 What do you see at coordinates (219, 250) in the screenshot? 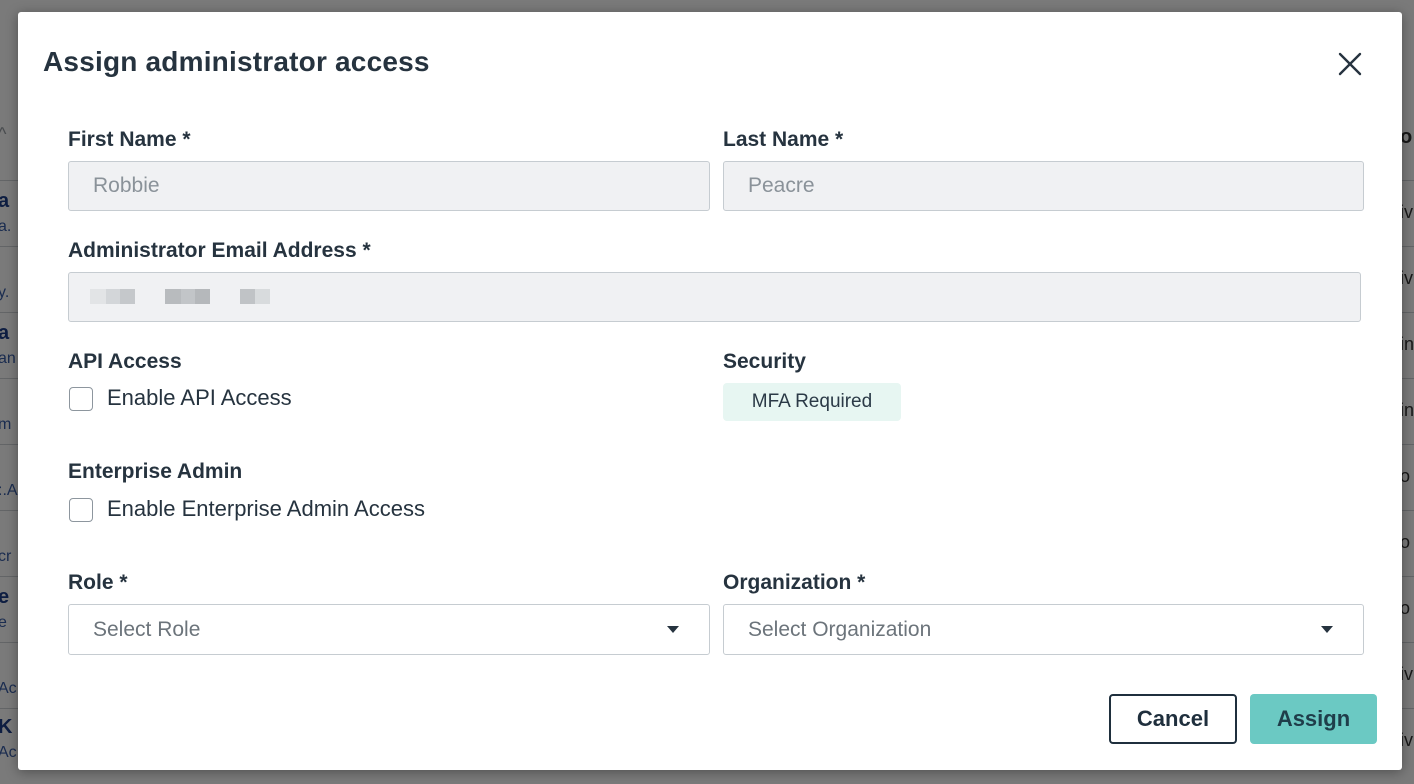
I see `email-label: Administrator Email Address *` at bounding box center [219, 250].